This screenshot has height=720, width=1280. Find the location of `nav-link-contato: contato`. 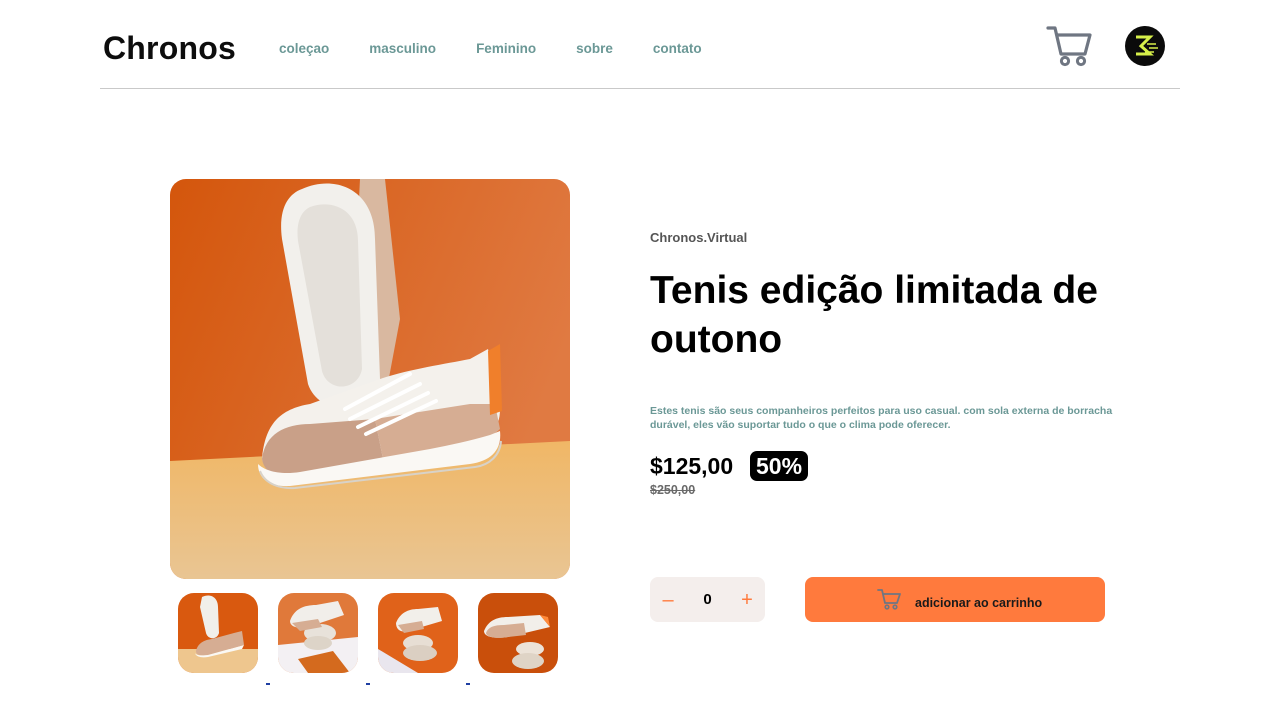

nav-link-contato: contato is located at coordinates (677, 48).